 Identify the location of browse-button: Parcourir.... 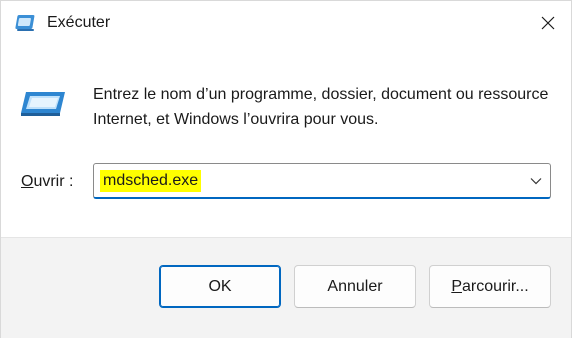
(490, 286).